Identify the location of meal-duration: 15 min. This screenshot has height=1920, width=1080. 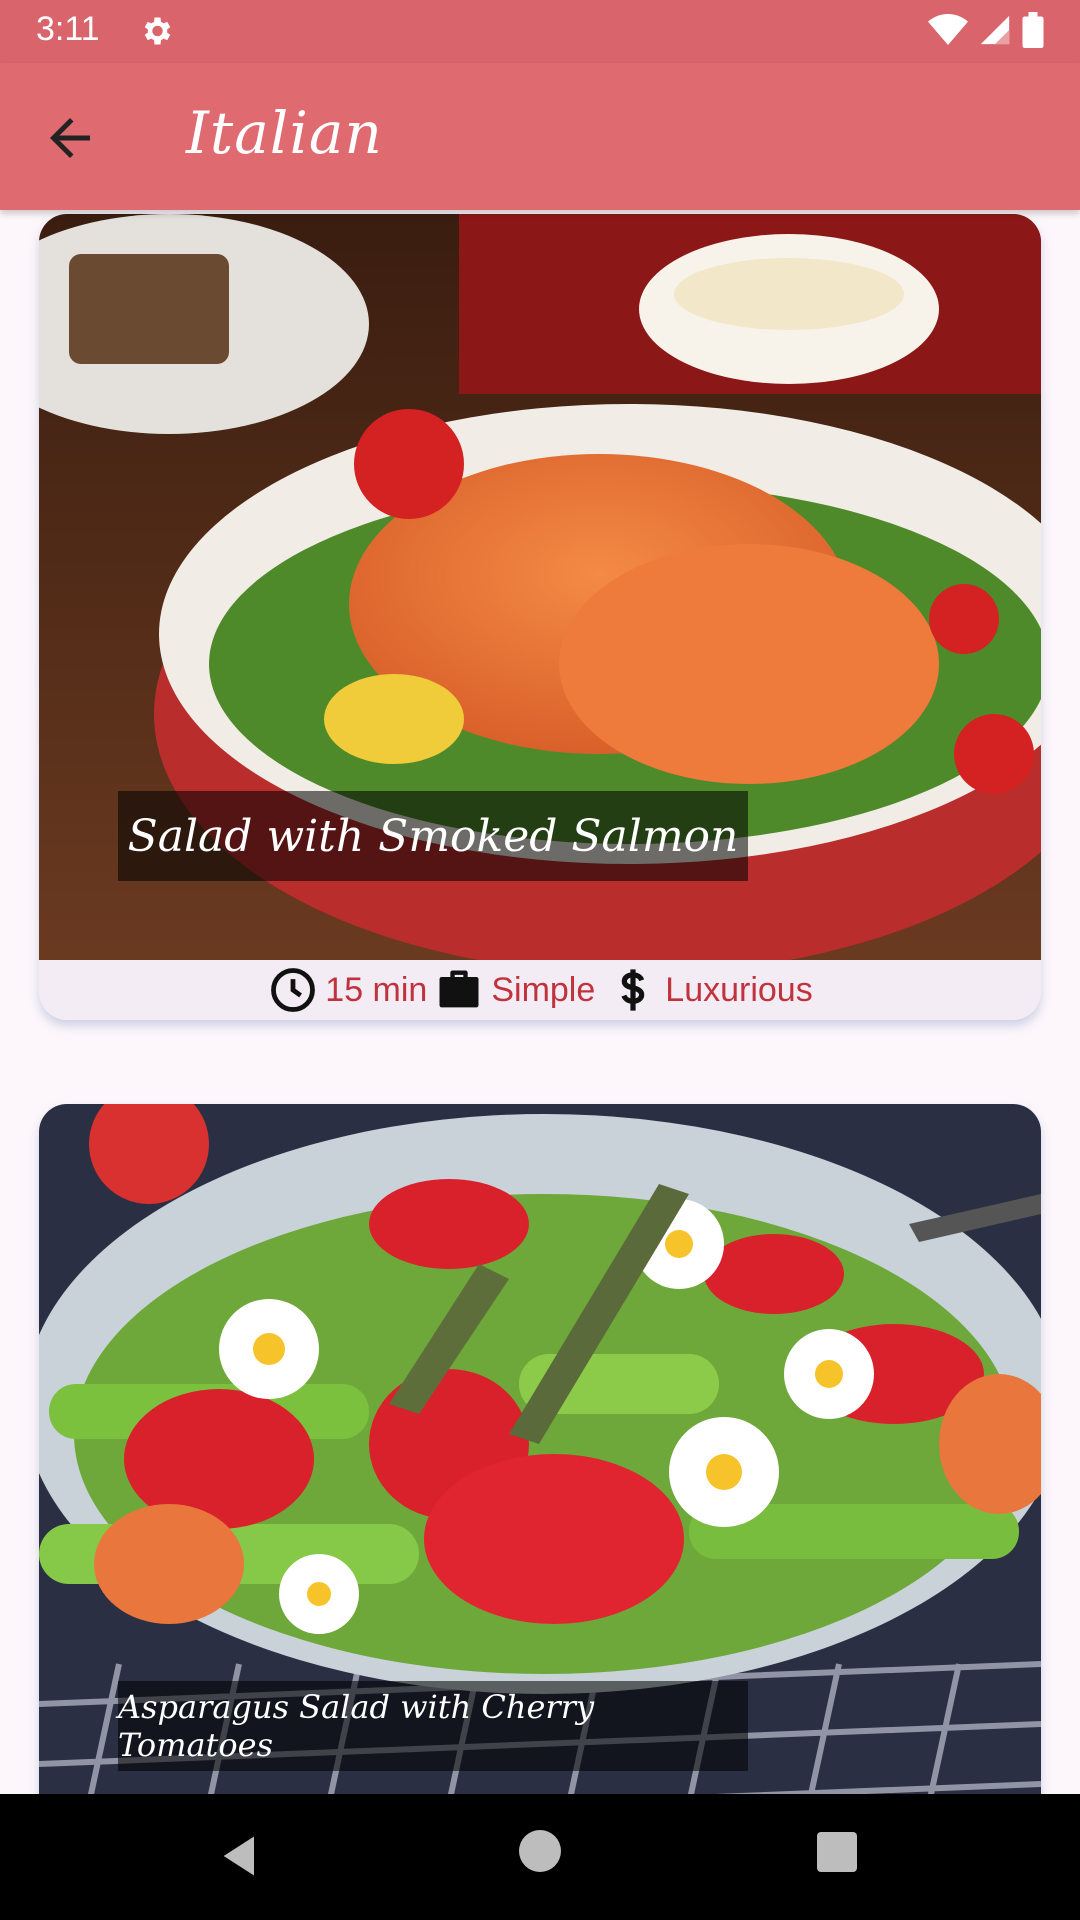
(376, 989).